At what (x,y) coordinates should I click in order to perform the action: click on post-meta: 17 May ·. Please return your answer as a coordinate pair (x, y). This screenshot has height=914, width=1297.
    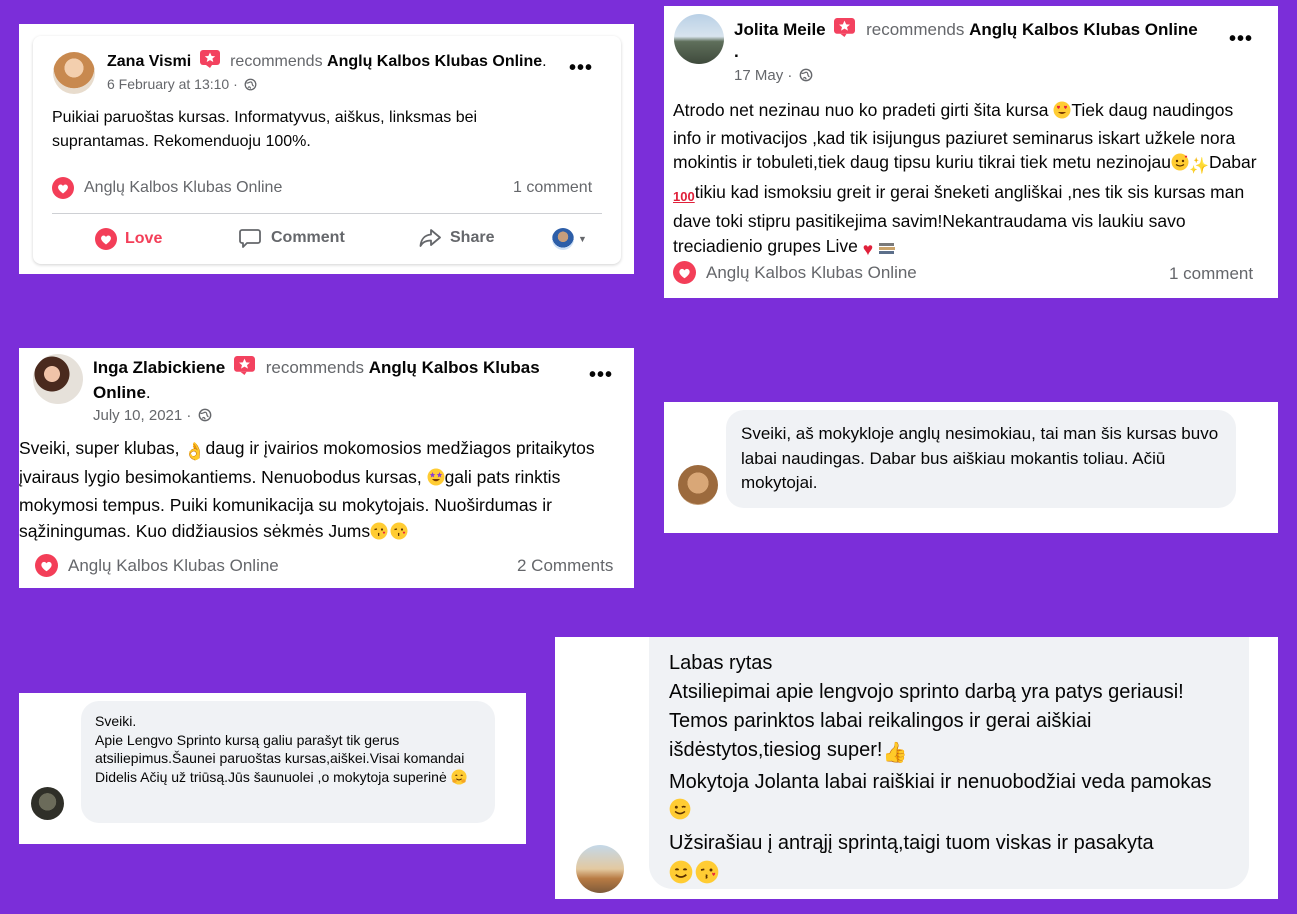
    Looking at the image, I should click on (773, 75).